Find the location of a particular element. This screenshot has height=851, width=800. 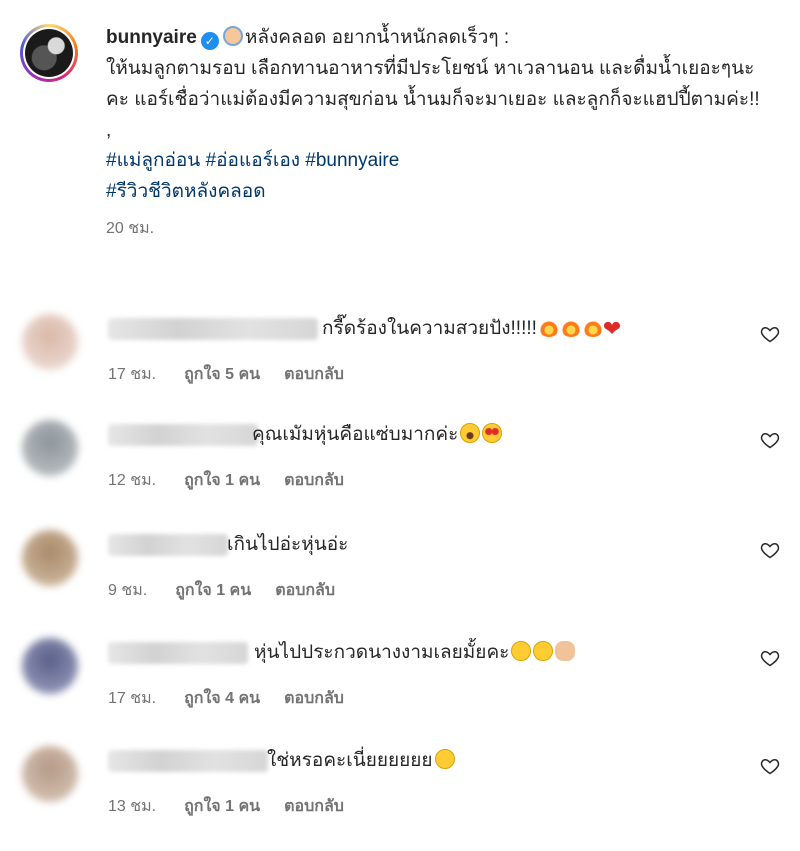

astonished-emoji-icon is located at coordinates (470, 433).